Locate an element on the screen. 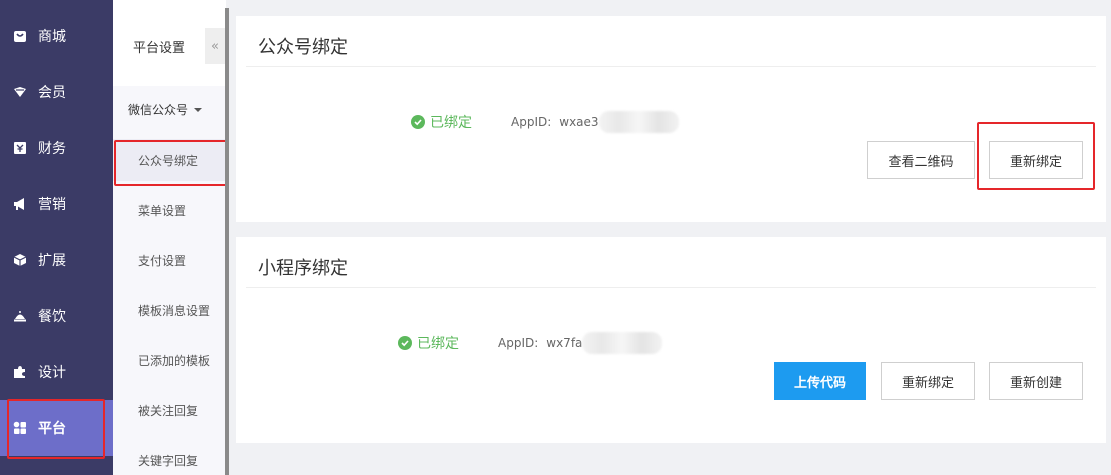  subnav-item-label: 模板消息设置 is located at coordinates (174, 310).